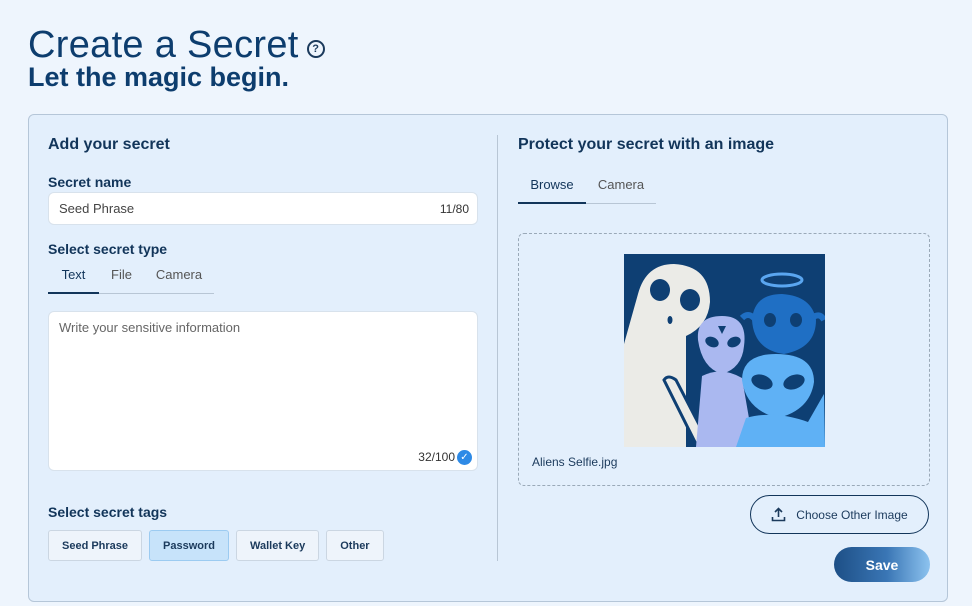  I want to click on secret-type-tabs: Text File Camera, so click(131, 280).